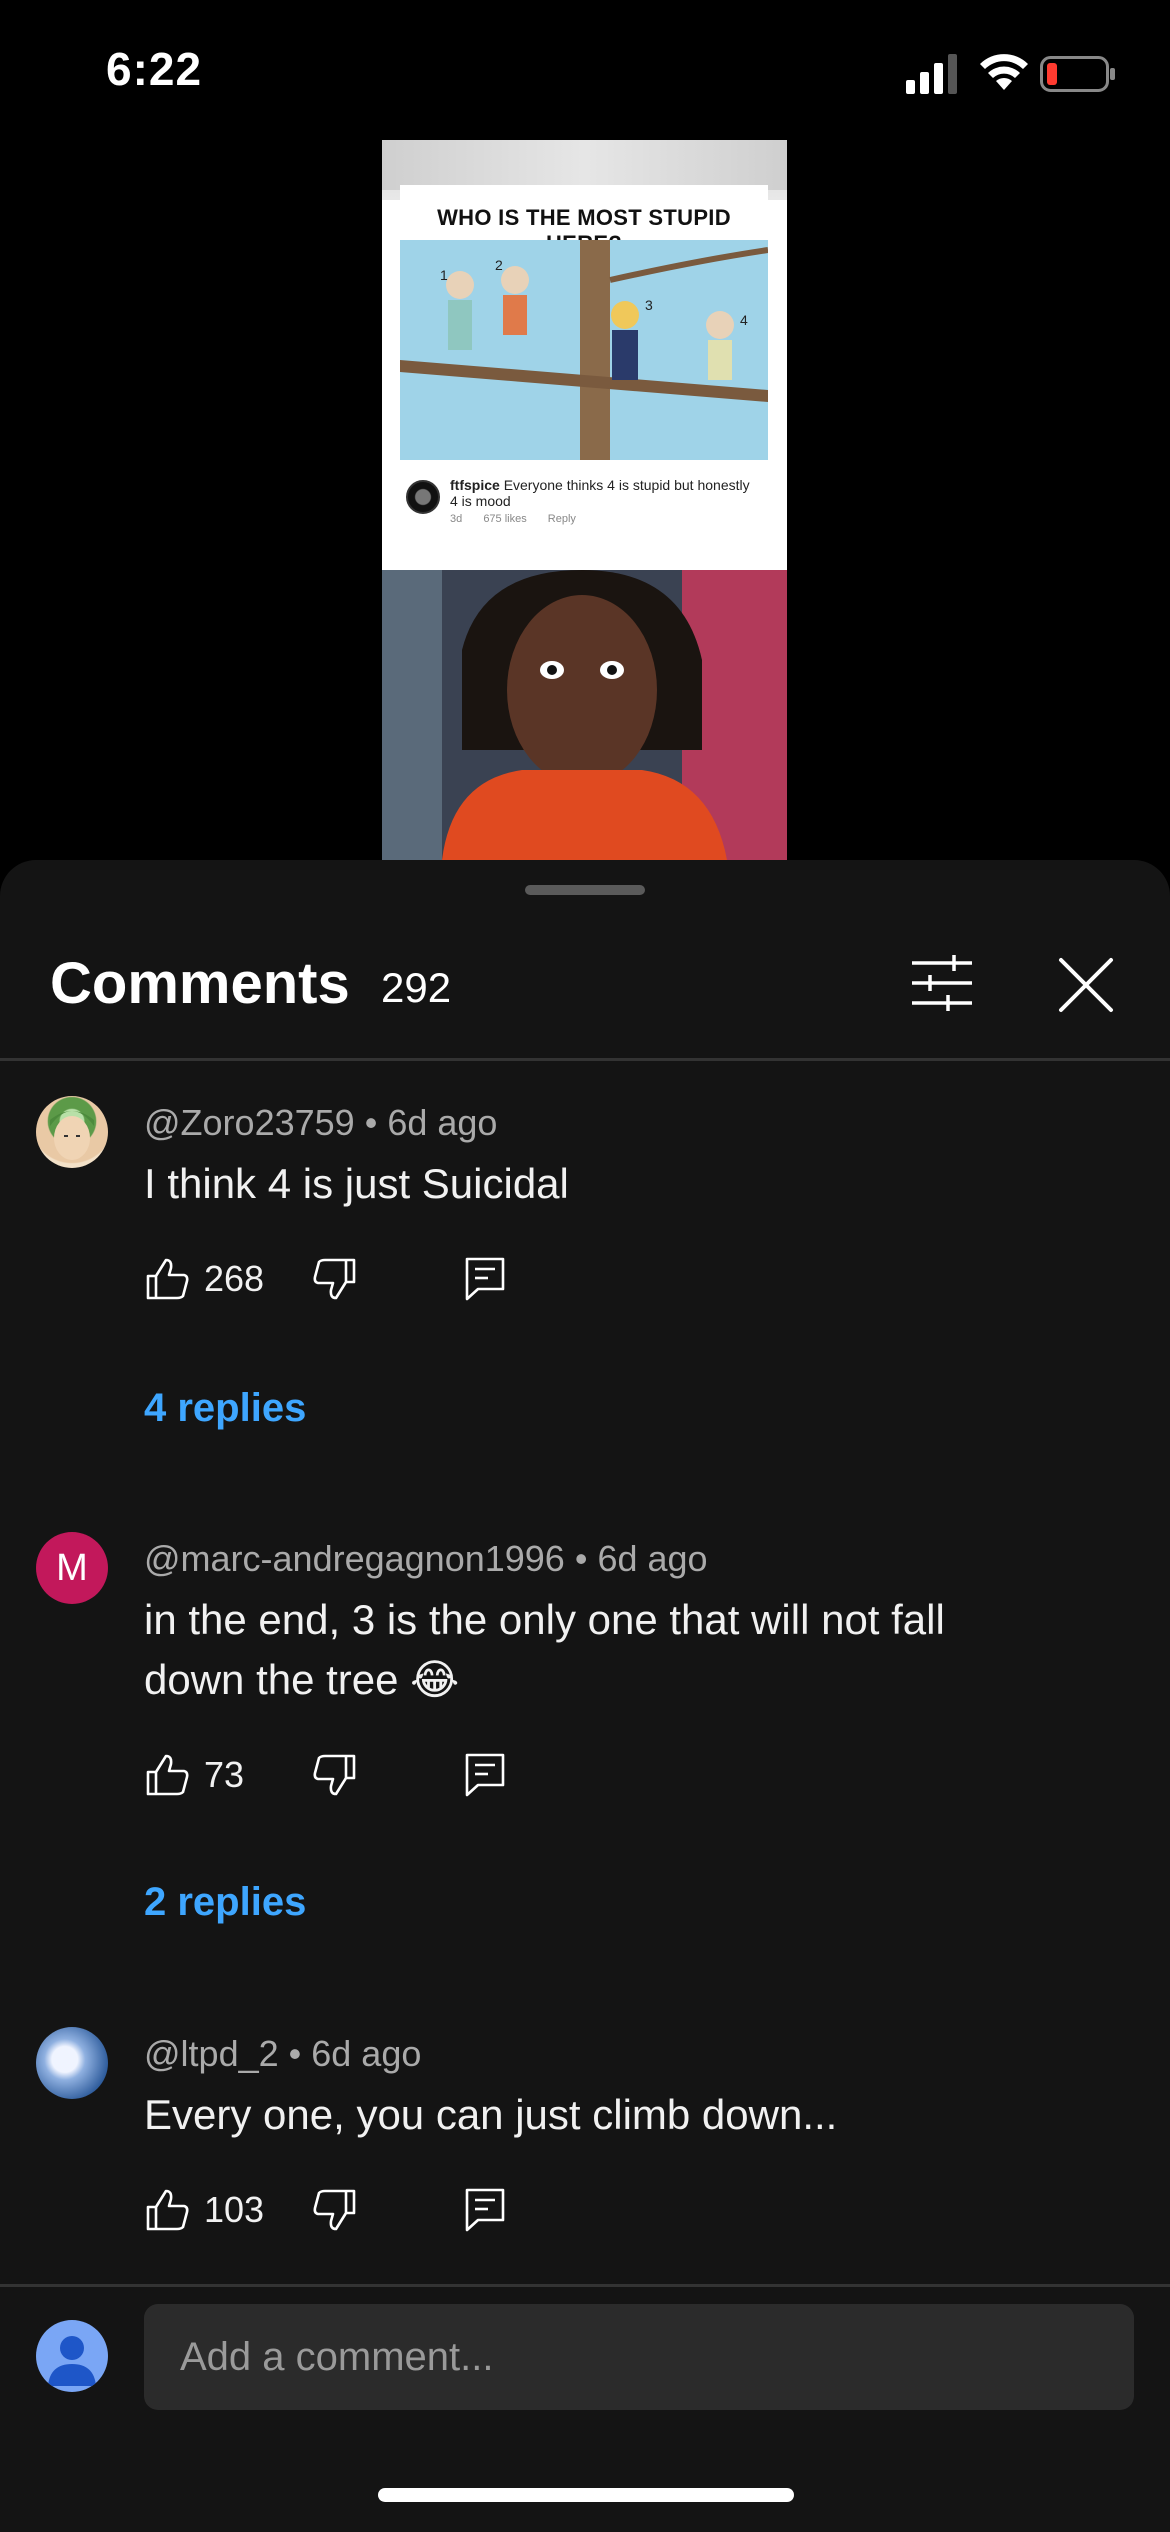 Image resolution: width=1170 pixels, height=2532 pixels. Describe the element at coordinates (475, 485) in the screenshot. I see `overlay-username: ftfspice` at that location.